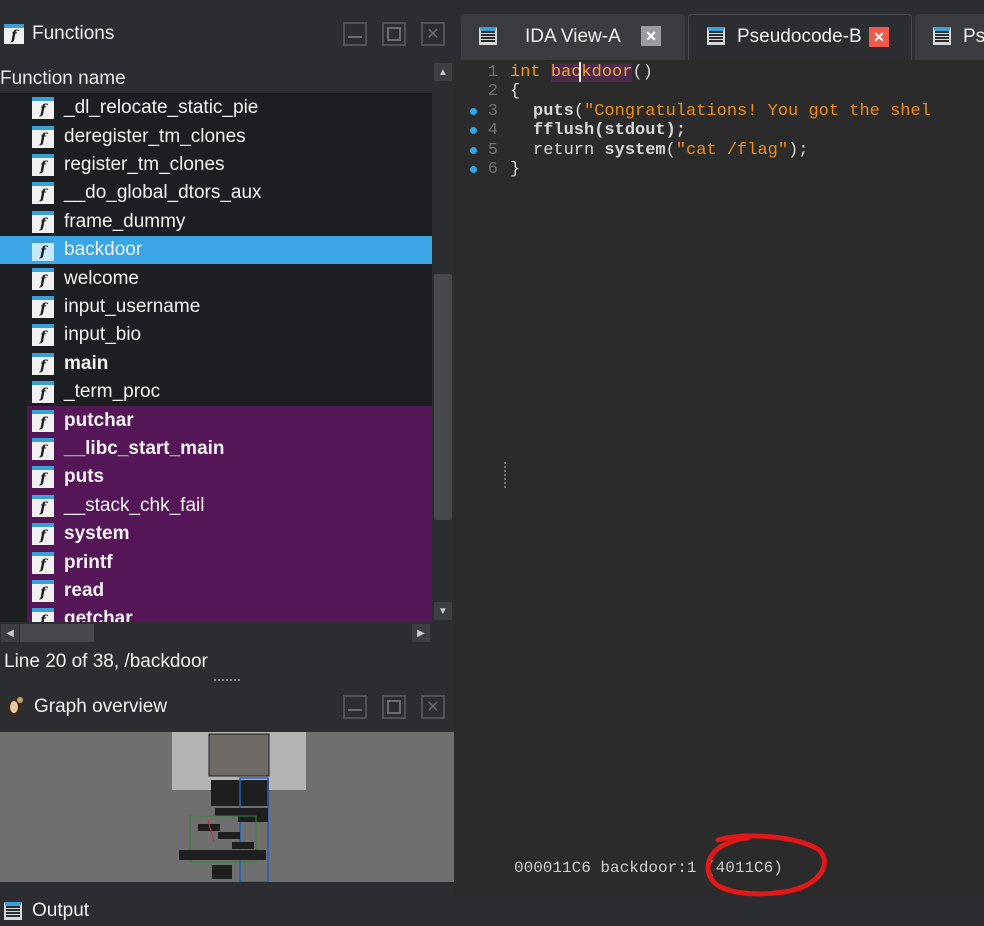 This screenshot has width=984, height=926. I want to click on list-item-import: f system, so click(229, 534).